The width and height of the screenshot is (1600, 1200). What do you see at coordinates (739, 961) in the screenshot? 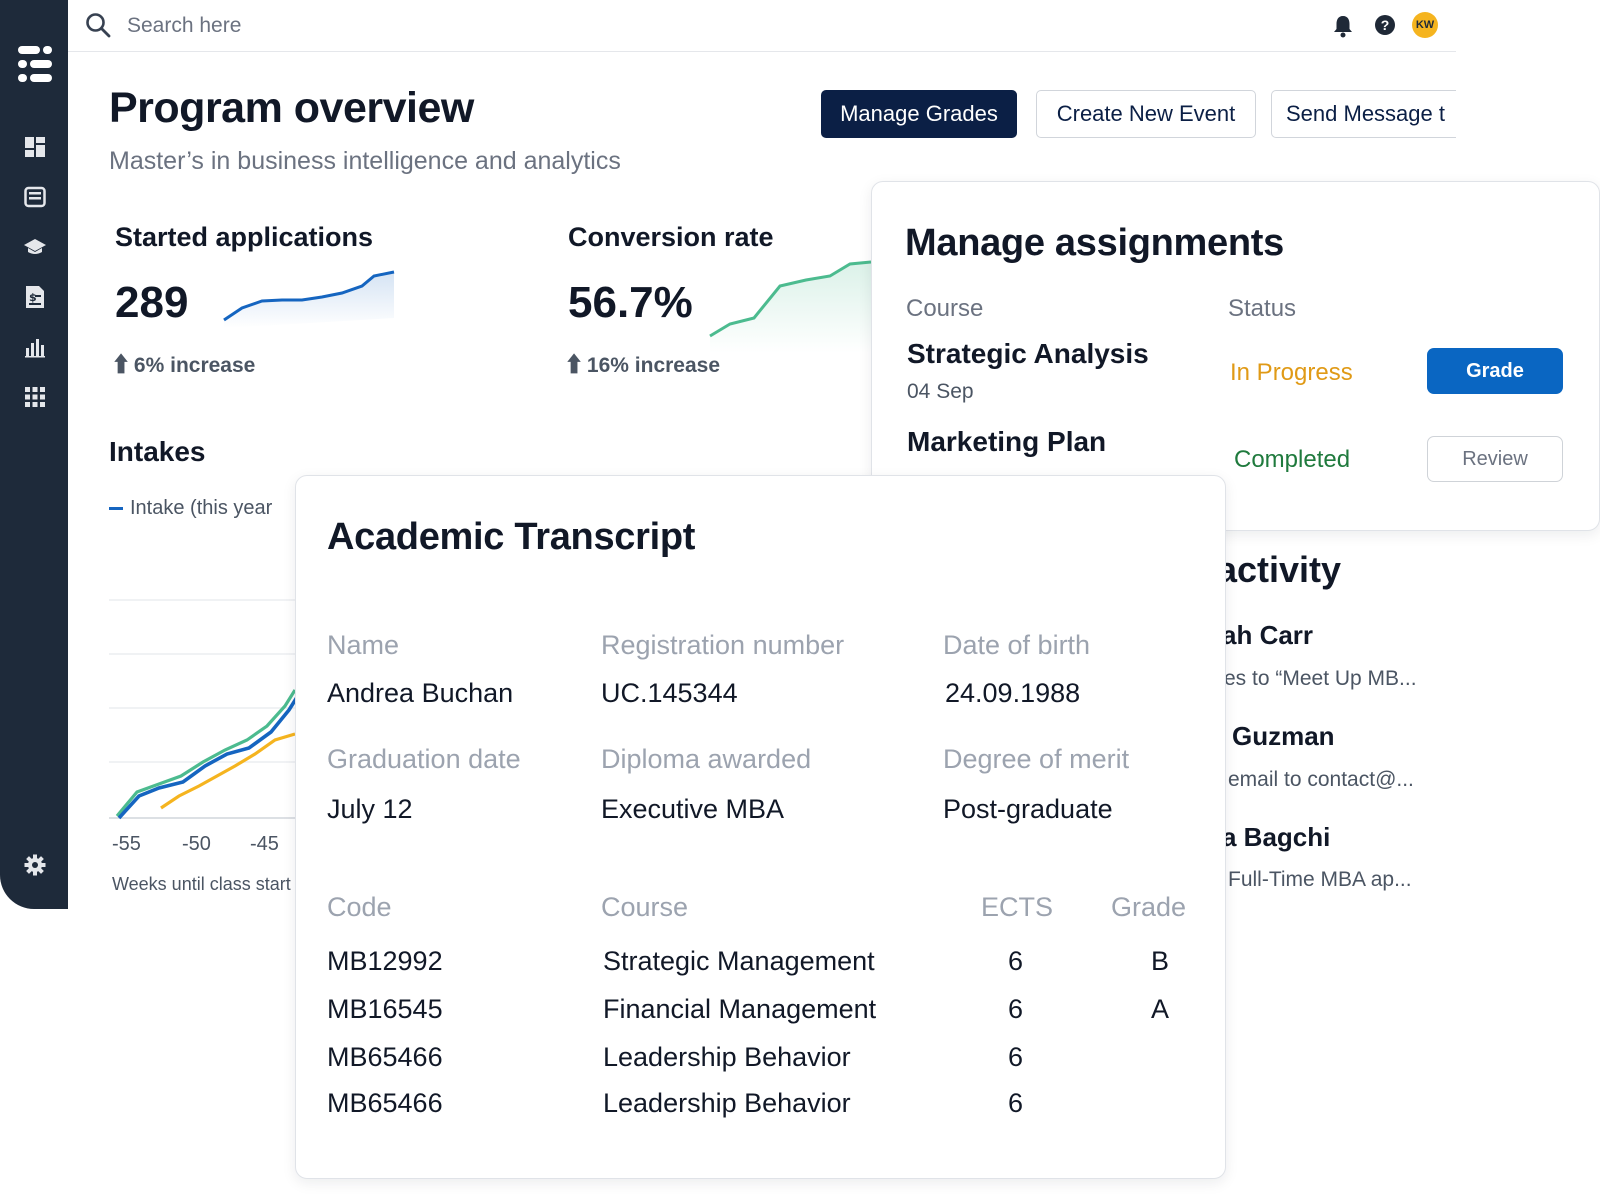
I see `cell-course: Strategic Management` at bounding box center [739, 961].